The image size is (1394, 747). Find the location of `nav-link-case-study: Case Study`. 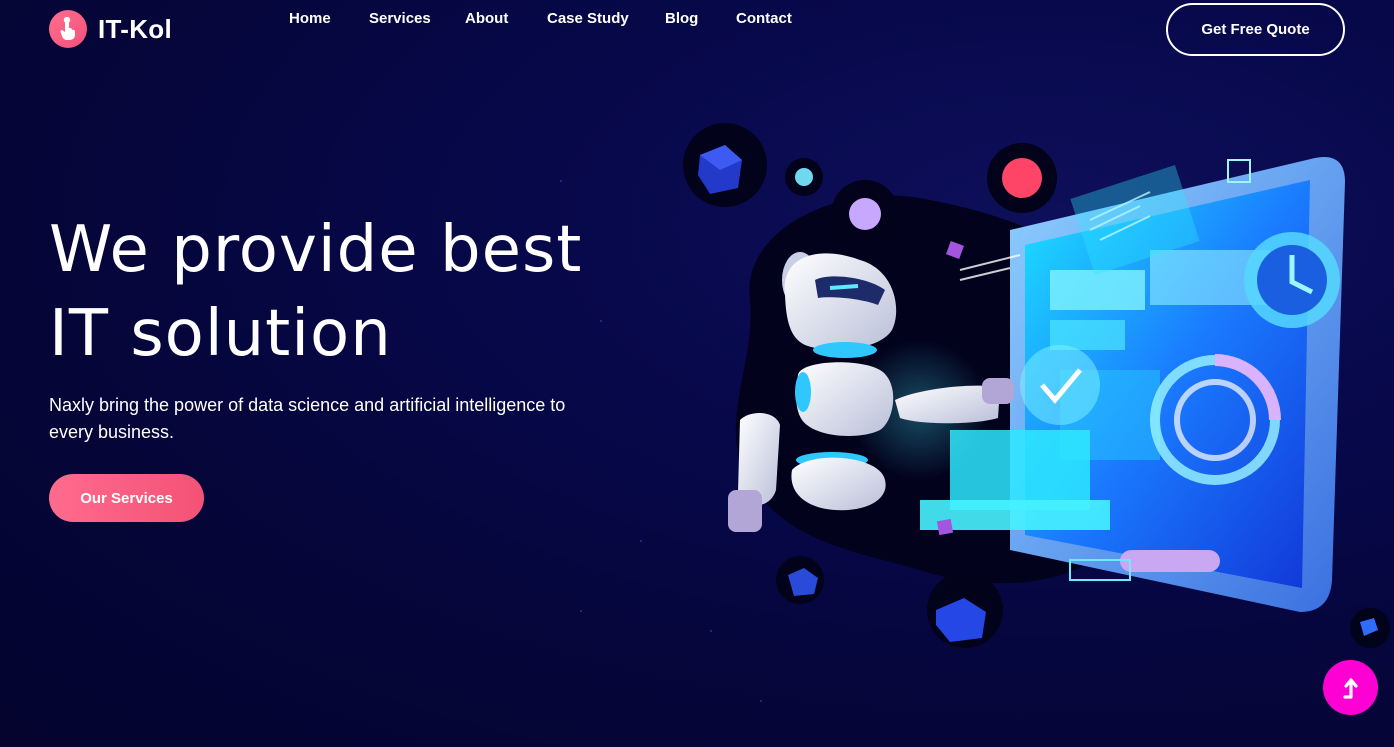

nav-link-case-study: Case Study is located at coordinates (588, 18).